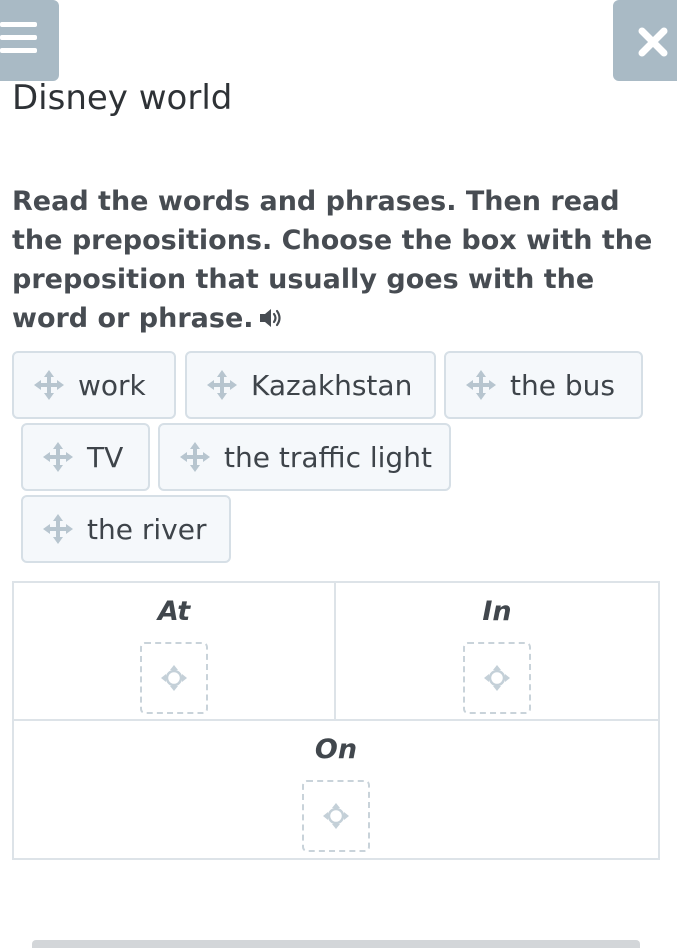  Describe the element at coordinates (122, 98) in the screenshot. I see `page-title: Disney world` at that location.